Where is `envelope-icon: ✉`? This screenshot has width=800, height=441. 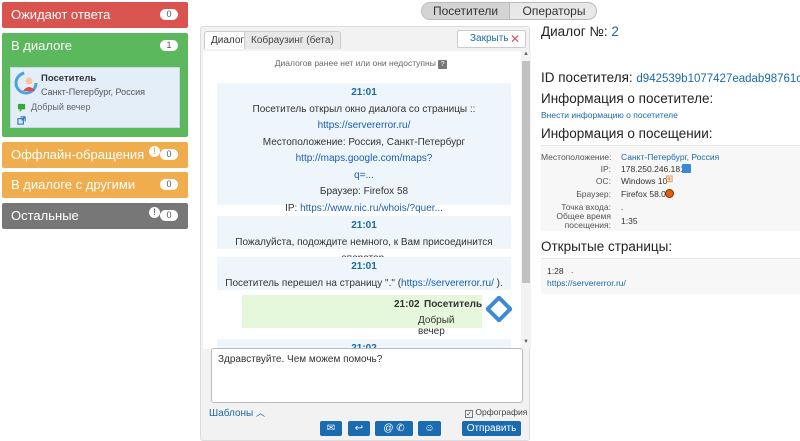 envelope-icon: ✉ is located at coordinates (331, 428).